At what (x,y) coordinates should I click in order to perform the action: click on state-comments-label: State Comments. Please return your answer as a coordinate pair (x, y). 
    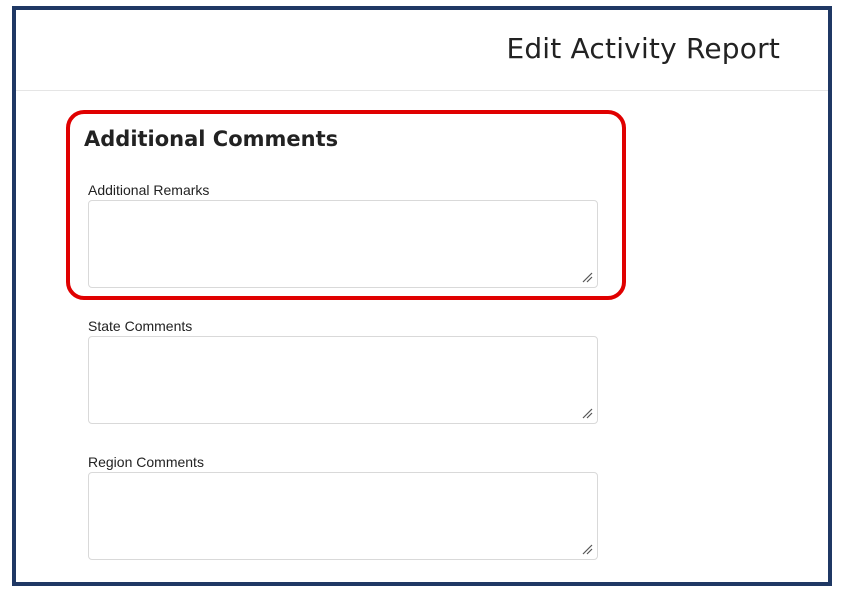
    Looking at the image, I should click on (140, 326).